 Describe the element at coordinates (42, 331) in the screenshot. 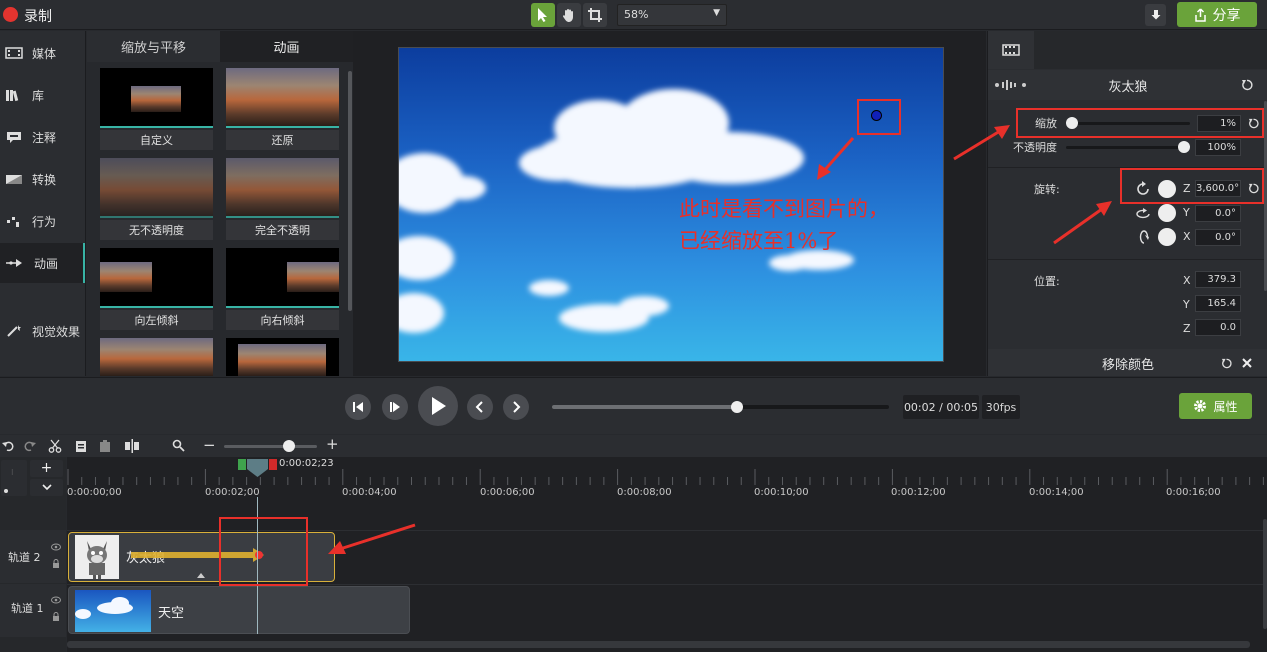

I see `sidebar-item-visual-effects: 视觉效果` at that location.